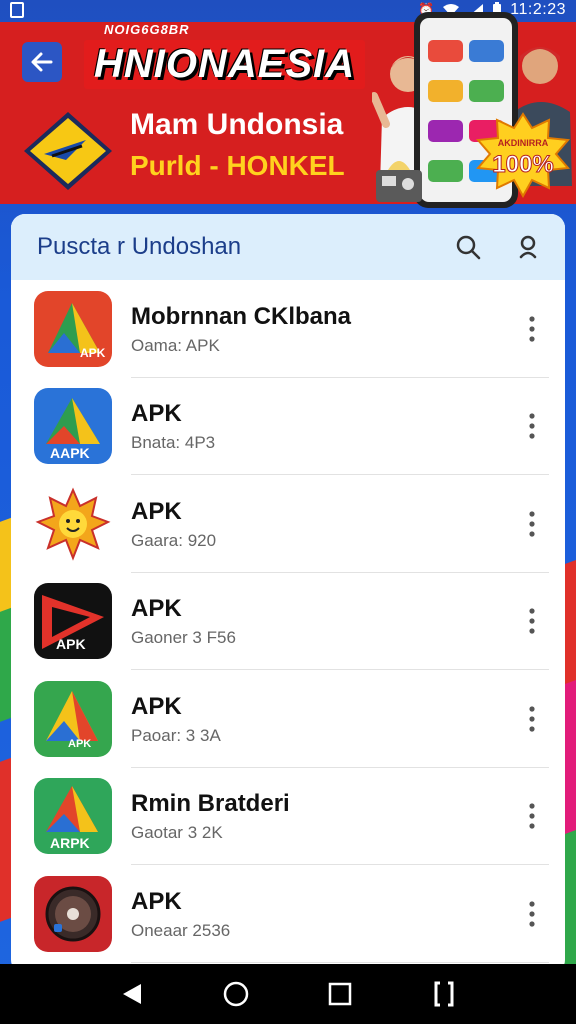 This screenshot has height=1024, width=576. What do you see at coordinates (183, 638) in the screenshot?
I see `app-subtitle: Gaoner 3 F56` at bounding box center [183, 638].